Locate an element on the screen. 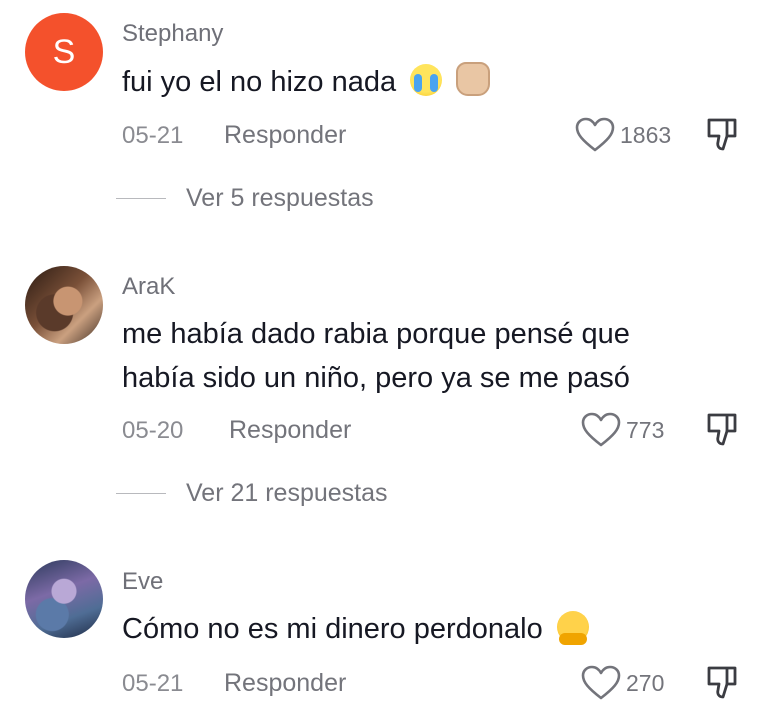 Image resolution: width=768 pixels, height=726 pixels. avatar-letter: S is located at coordinates (64, 51).